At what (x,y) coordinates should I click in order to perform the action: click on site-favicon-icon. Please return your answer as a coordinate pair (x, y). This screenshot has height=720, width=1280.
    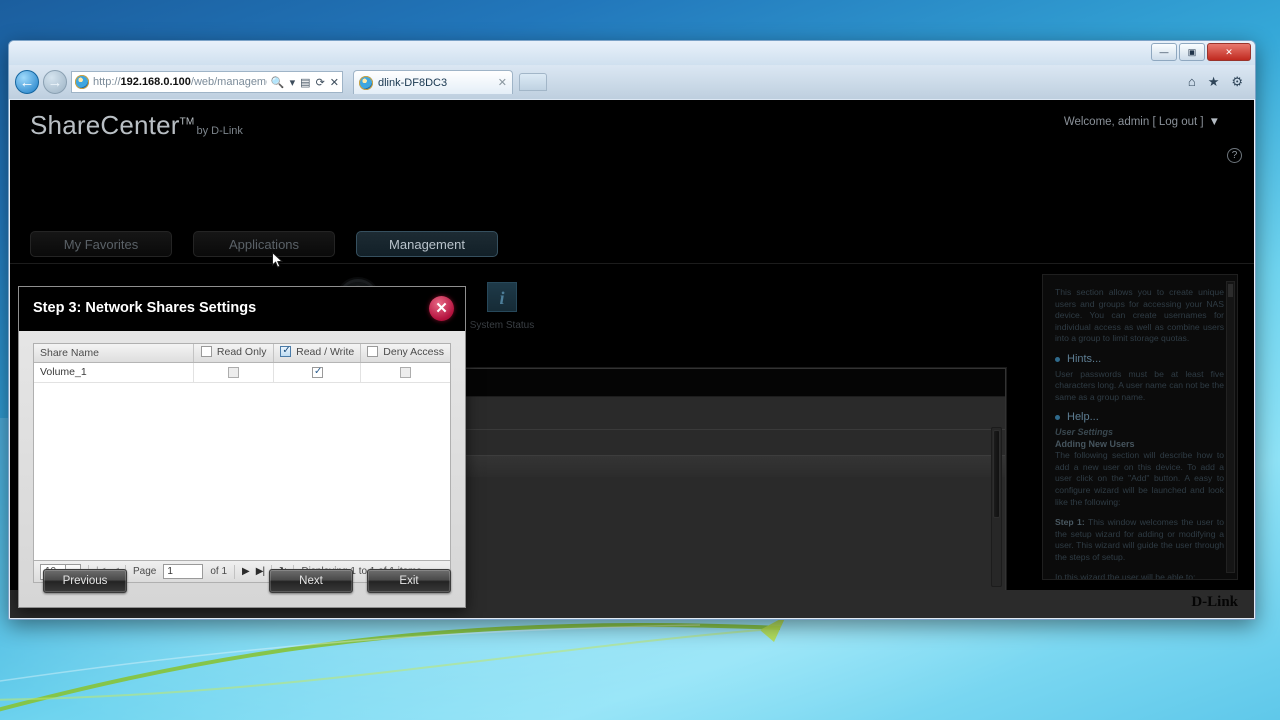
    Looking at the image, I should click on (82, 82).